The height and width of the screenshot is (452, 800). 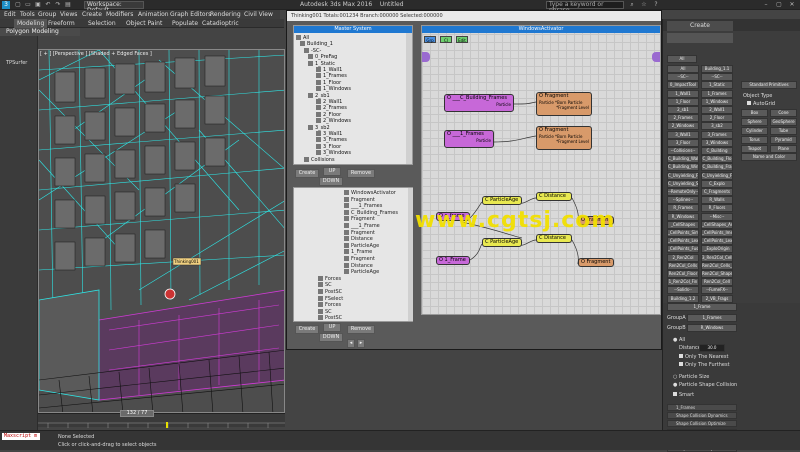 What do you see at coordinates (700, 38) in the screenshot?
I see `create-tab-icons` at bounding box center [700, 38].